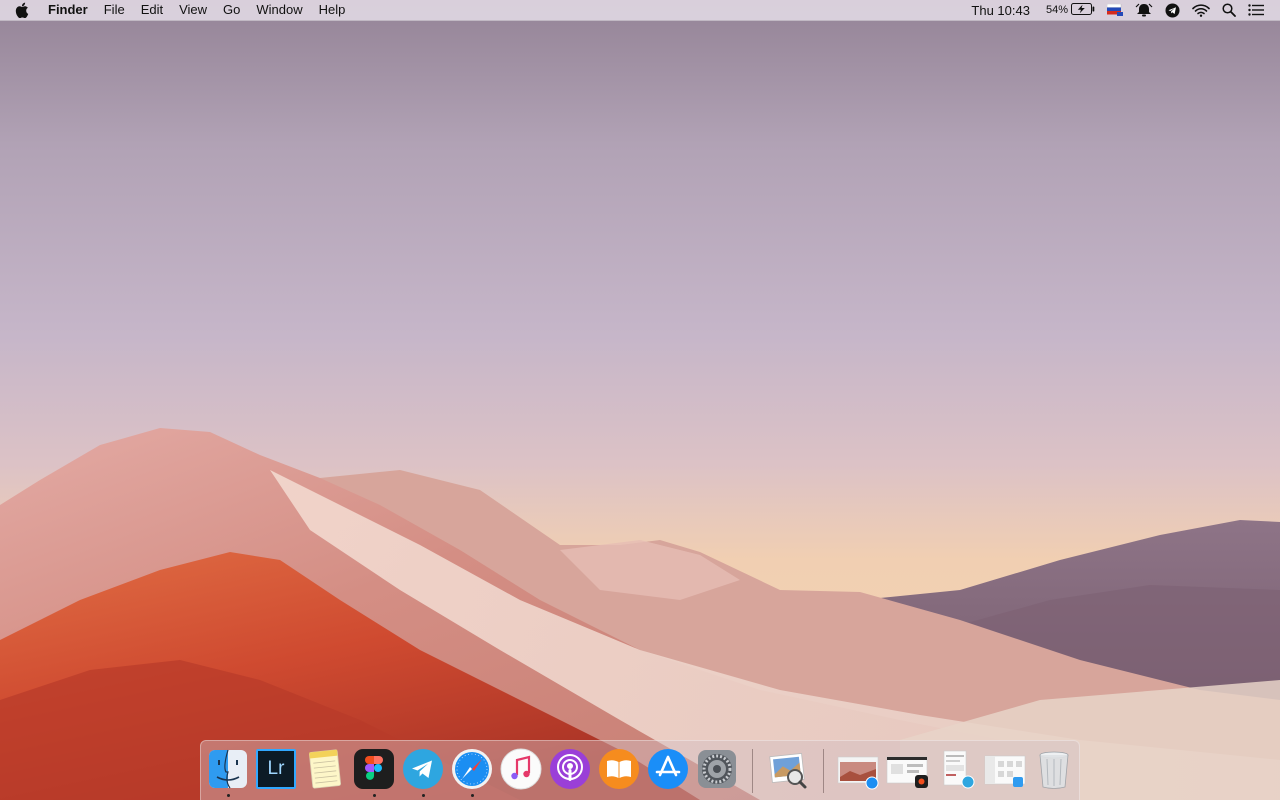  Describe the element at coordinates (325, 769) in the screenshot. I see `notes-icon` at that location.